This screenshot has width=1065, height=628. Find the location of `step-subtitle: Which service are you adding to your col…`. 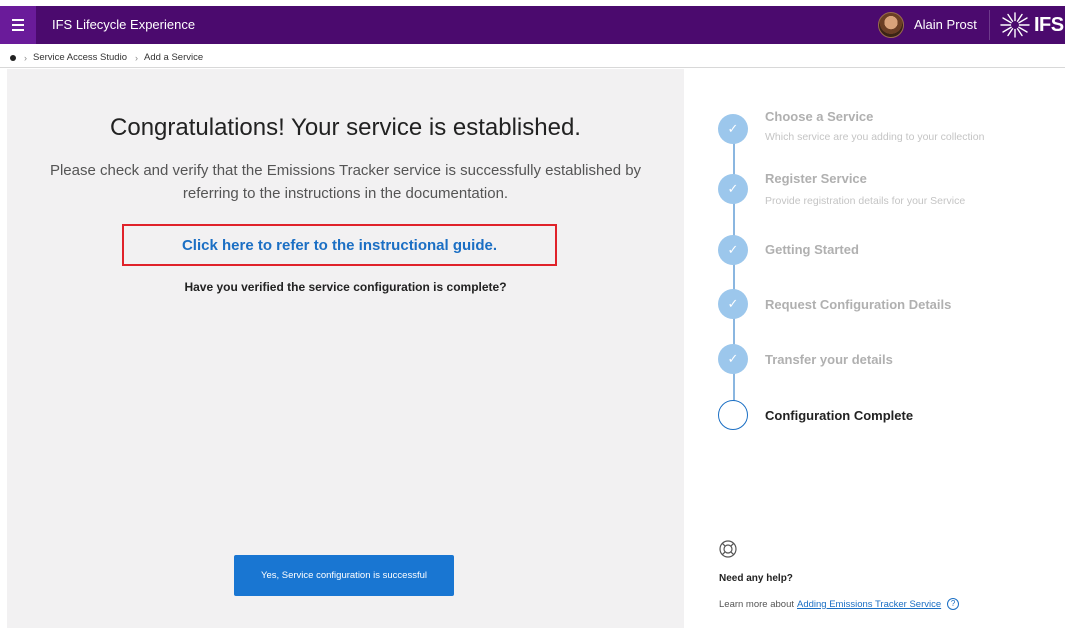

step-subtitle: Which service are you adding to your col… is located at coordinates (875, 137).